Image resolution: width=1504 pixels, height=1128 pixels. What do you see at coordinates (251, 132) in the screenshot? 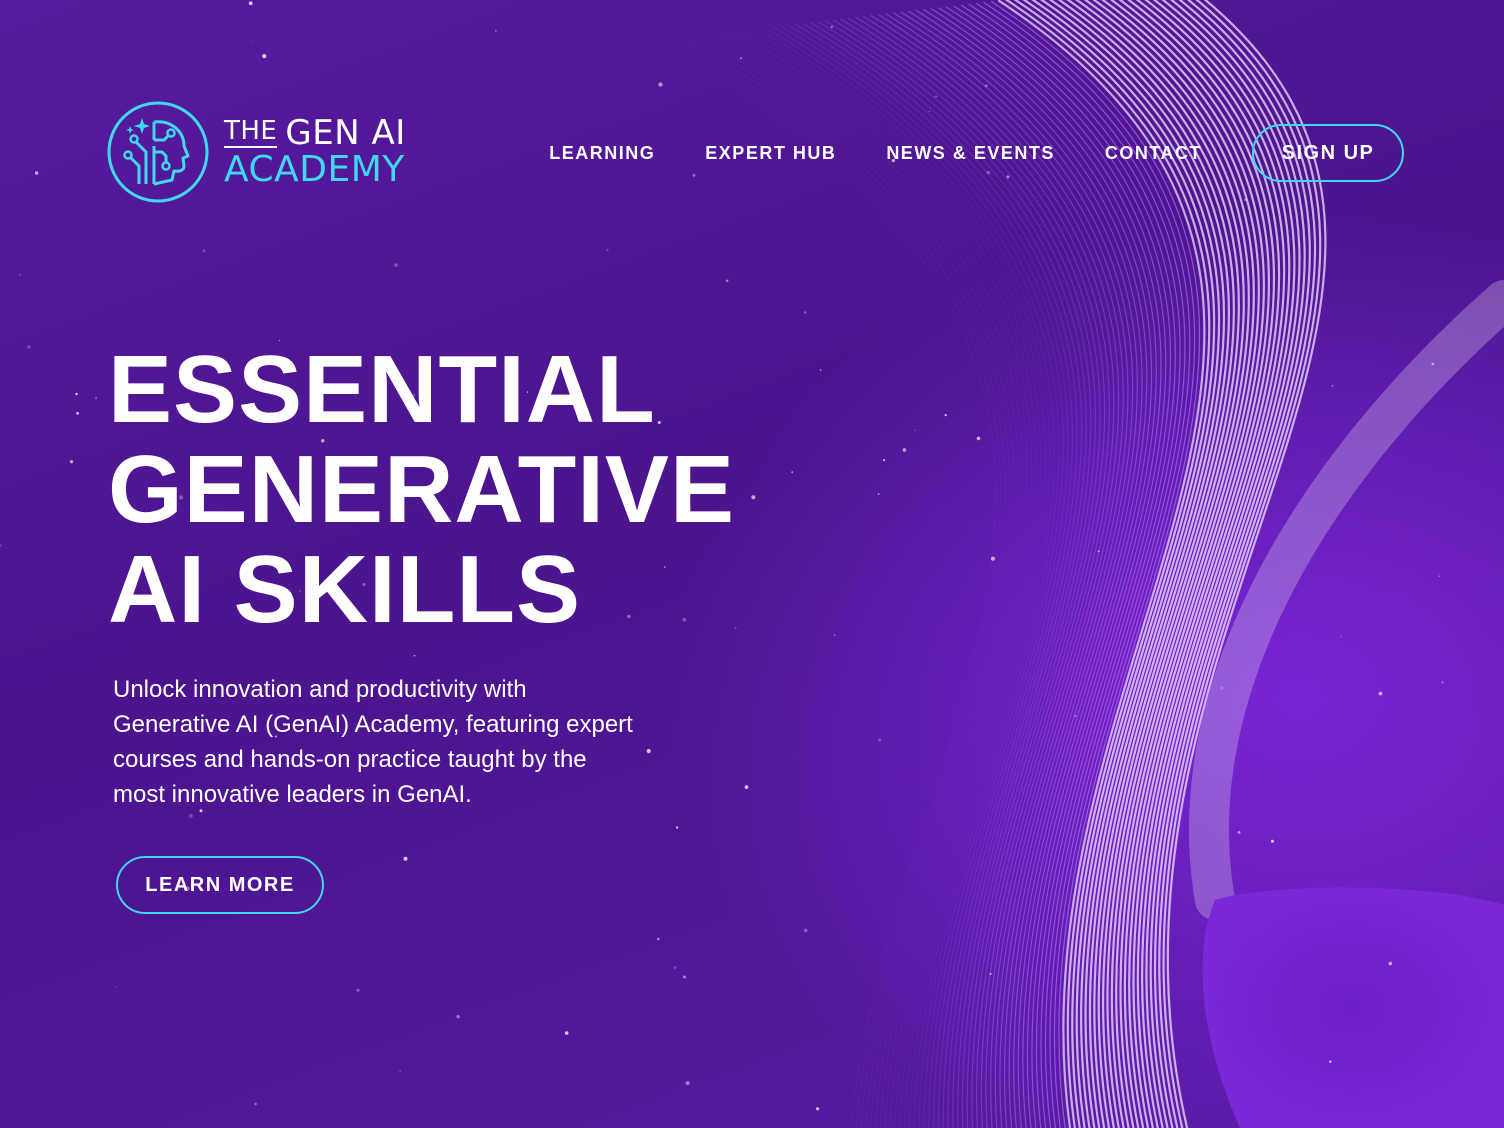
I see `brand-the: THE` at bounding box center [251, 132].